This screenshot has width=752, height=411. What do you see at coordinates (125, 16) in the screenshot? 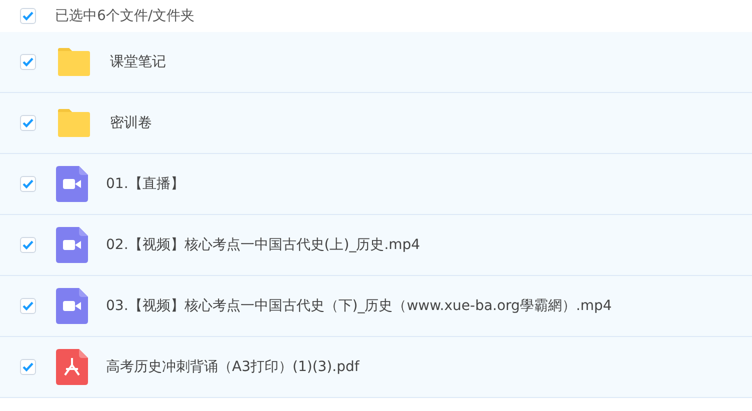
I see `selection-count: 已选中6个文件/文件夹` at bounding box center [125, 16].